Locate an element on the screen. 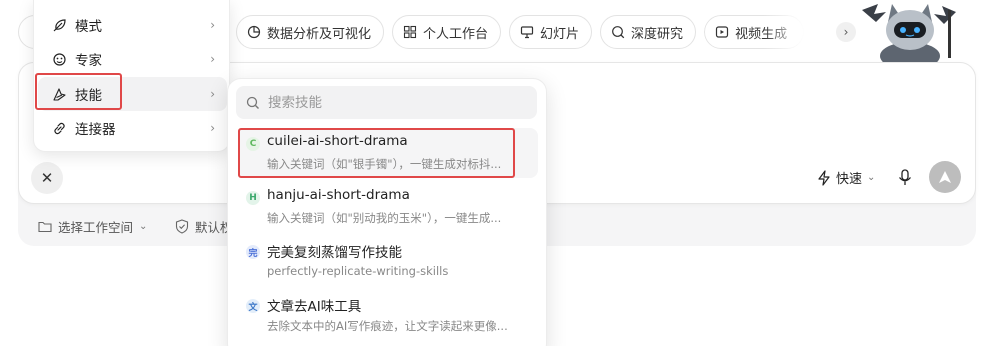  microphone-icon is located at coordinates (905, 178).